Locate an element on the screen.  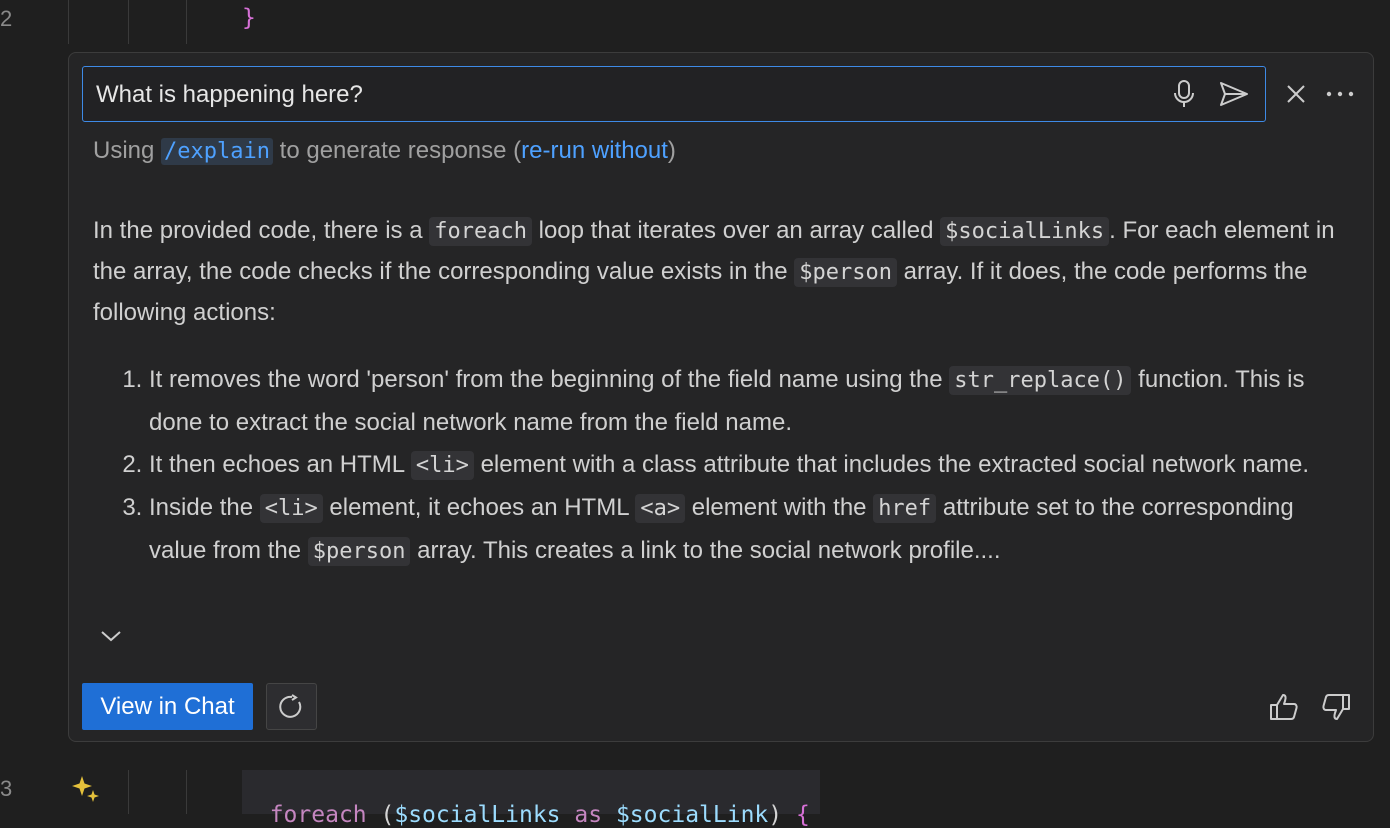
code-token: foreach is located at coordinates (318, 815).